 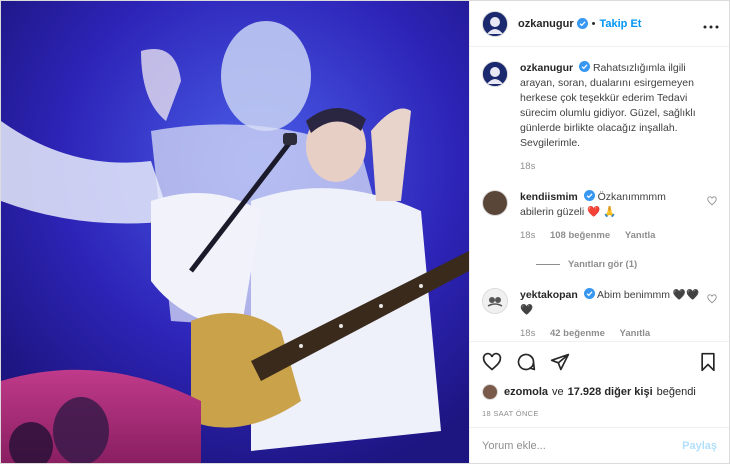 I want to click on comment-meta: 18s 108 beğenme Yanıtla, so click(x=618, y=235).